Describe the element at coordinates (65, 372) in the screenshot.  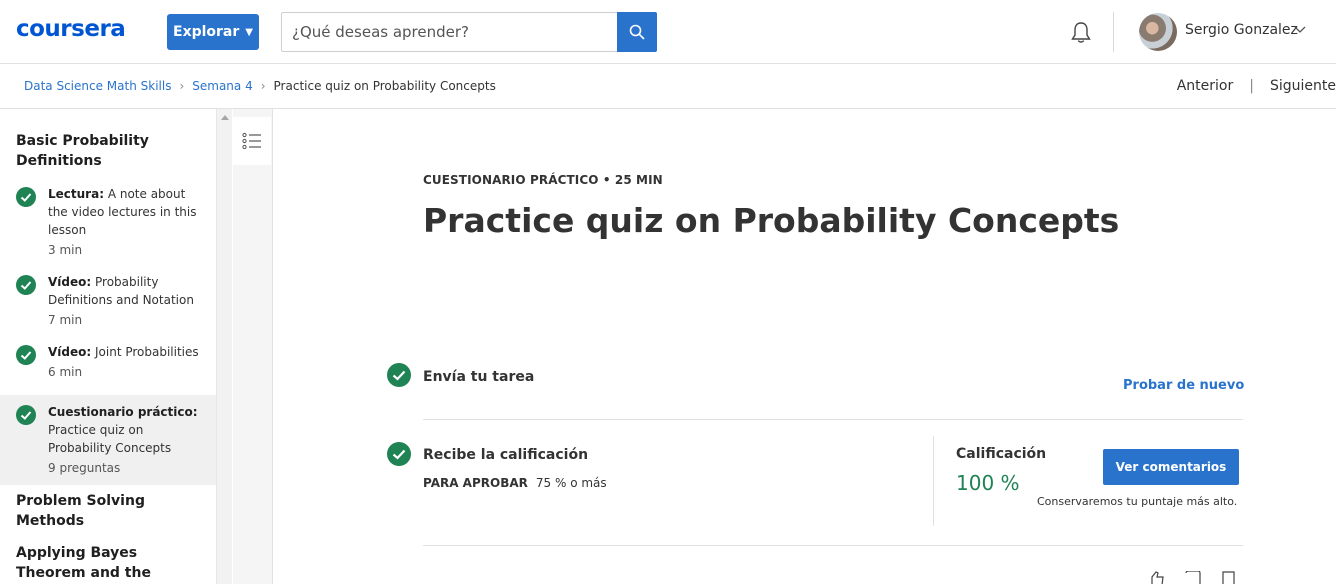
I see `item-duration: 6 min` at that location.